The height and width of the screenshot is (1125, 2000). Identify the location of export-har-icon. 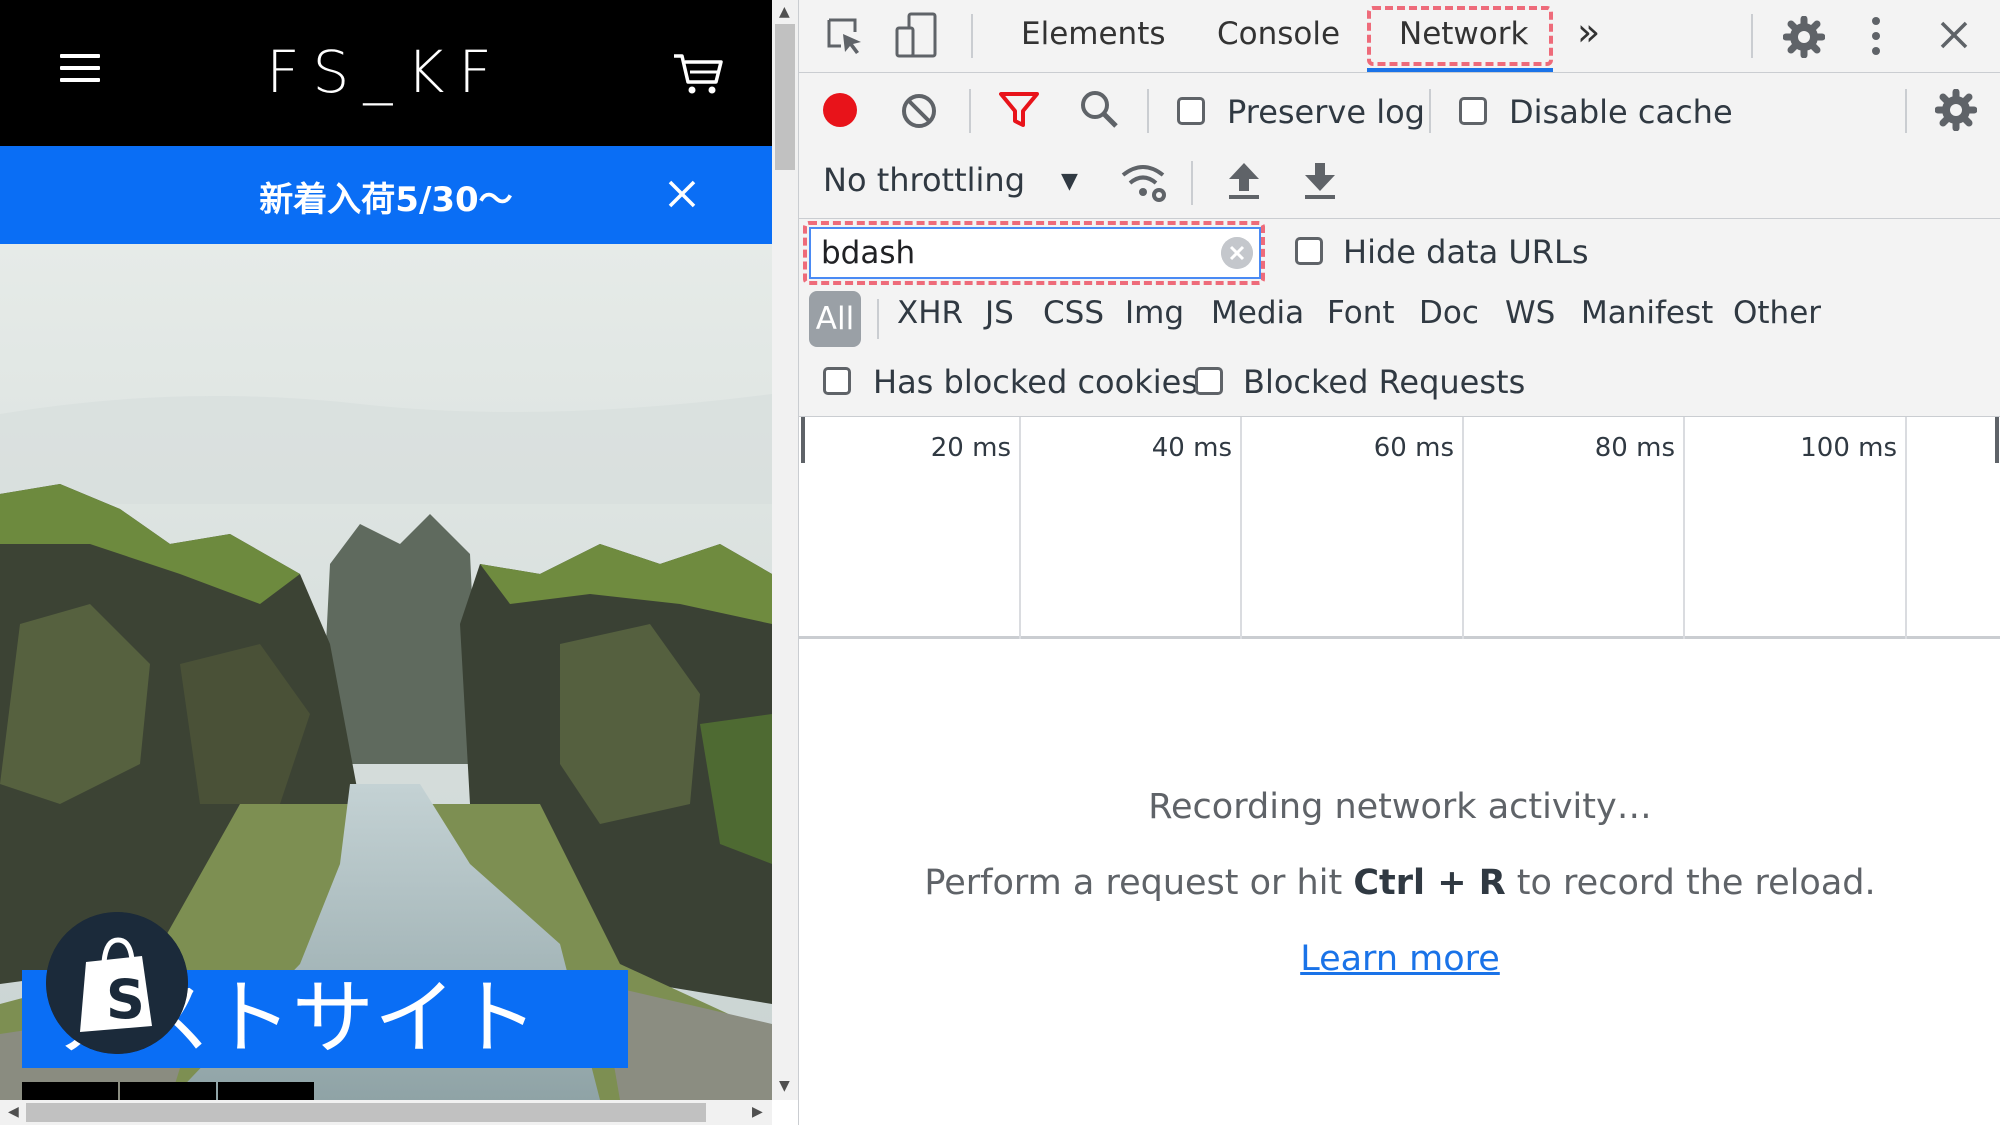
(1320, 181).